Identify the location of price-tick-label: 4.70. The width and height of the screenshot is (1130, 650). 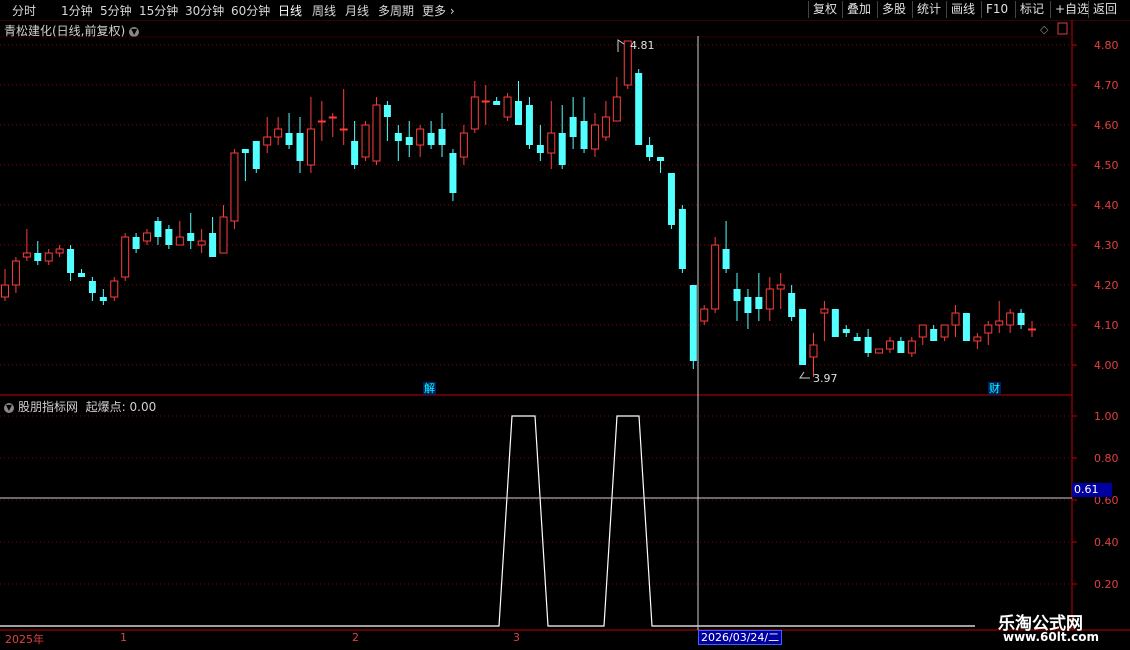
(1106, 85).